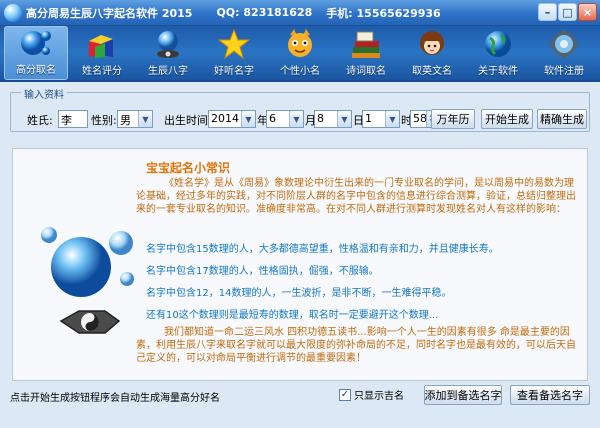 The width and height of the screenshot is (600, 428). What do you see at coordinates (168, 44) in the screenshot?
I see `taiji-sphere-icon` at bounding box center [168, 44].